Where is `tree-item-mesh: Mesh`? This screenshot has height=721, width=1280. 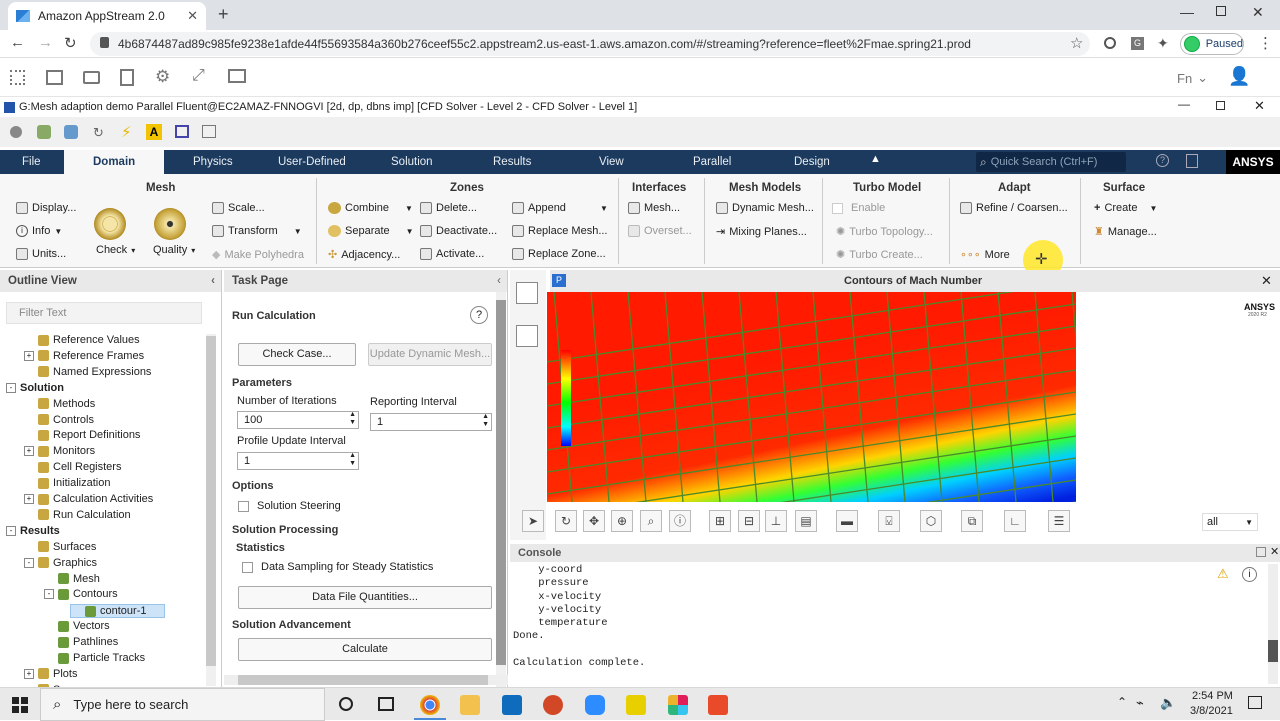 tree-item-mesh: Mesh is located at coordinates (72, 579).